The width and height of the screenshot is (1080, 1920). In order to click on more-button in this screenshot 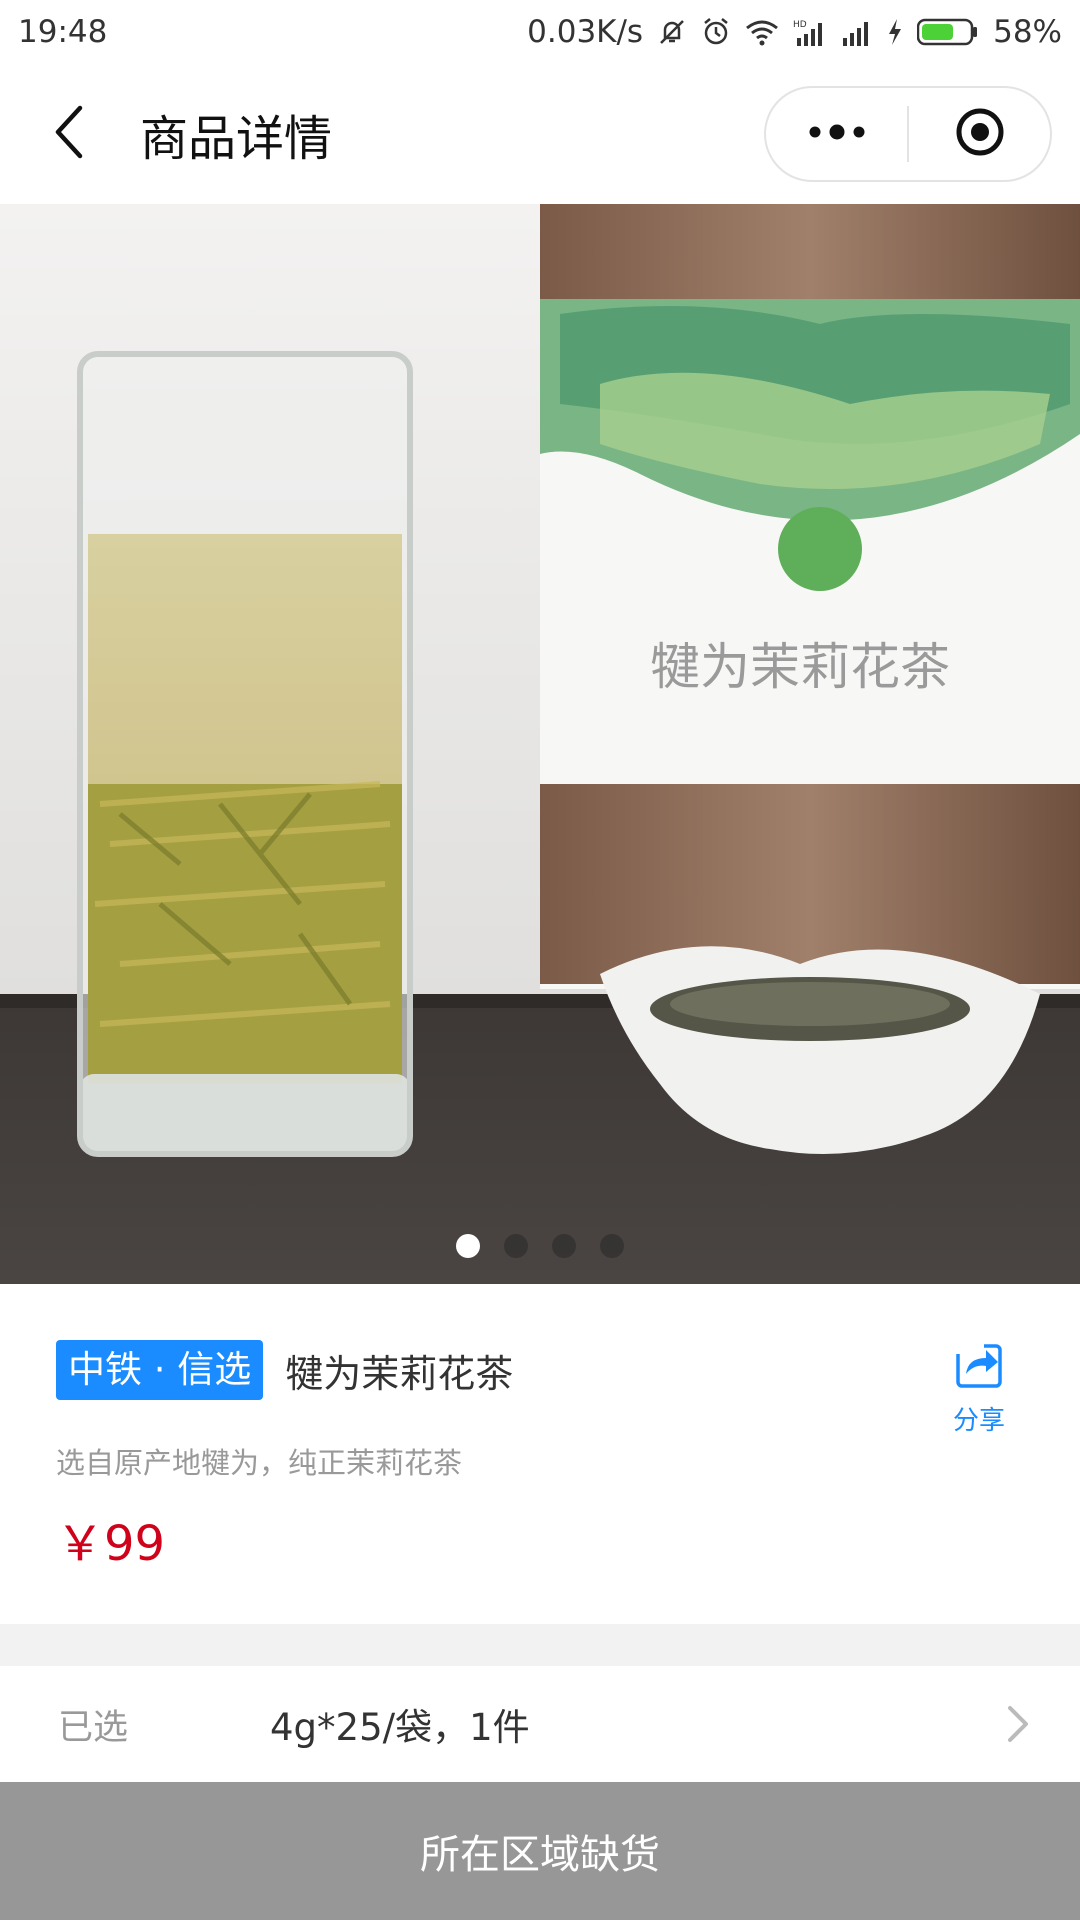, I will do `click(836, 134)`.